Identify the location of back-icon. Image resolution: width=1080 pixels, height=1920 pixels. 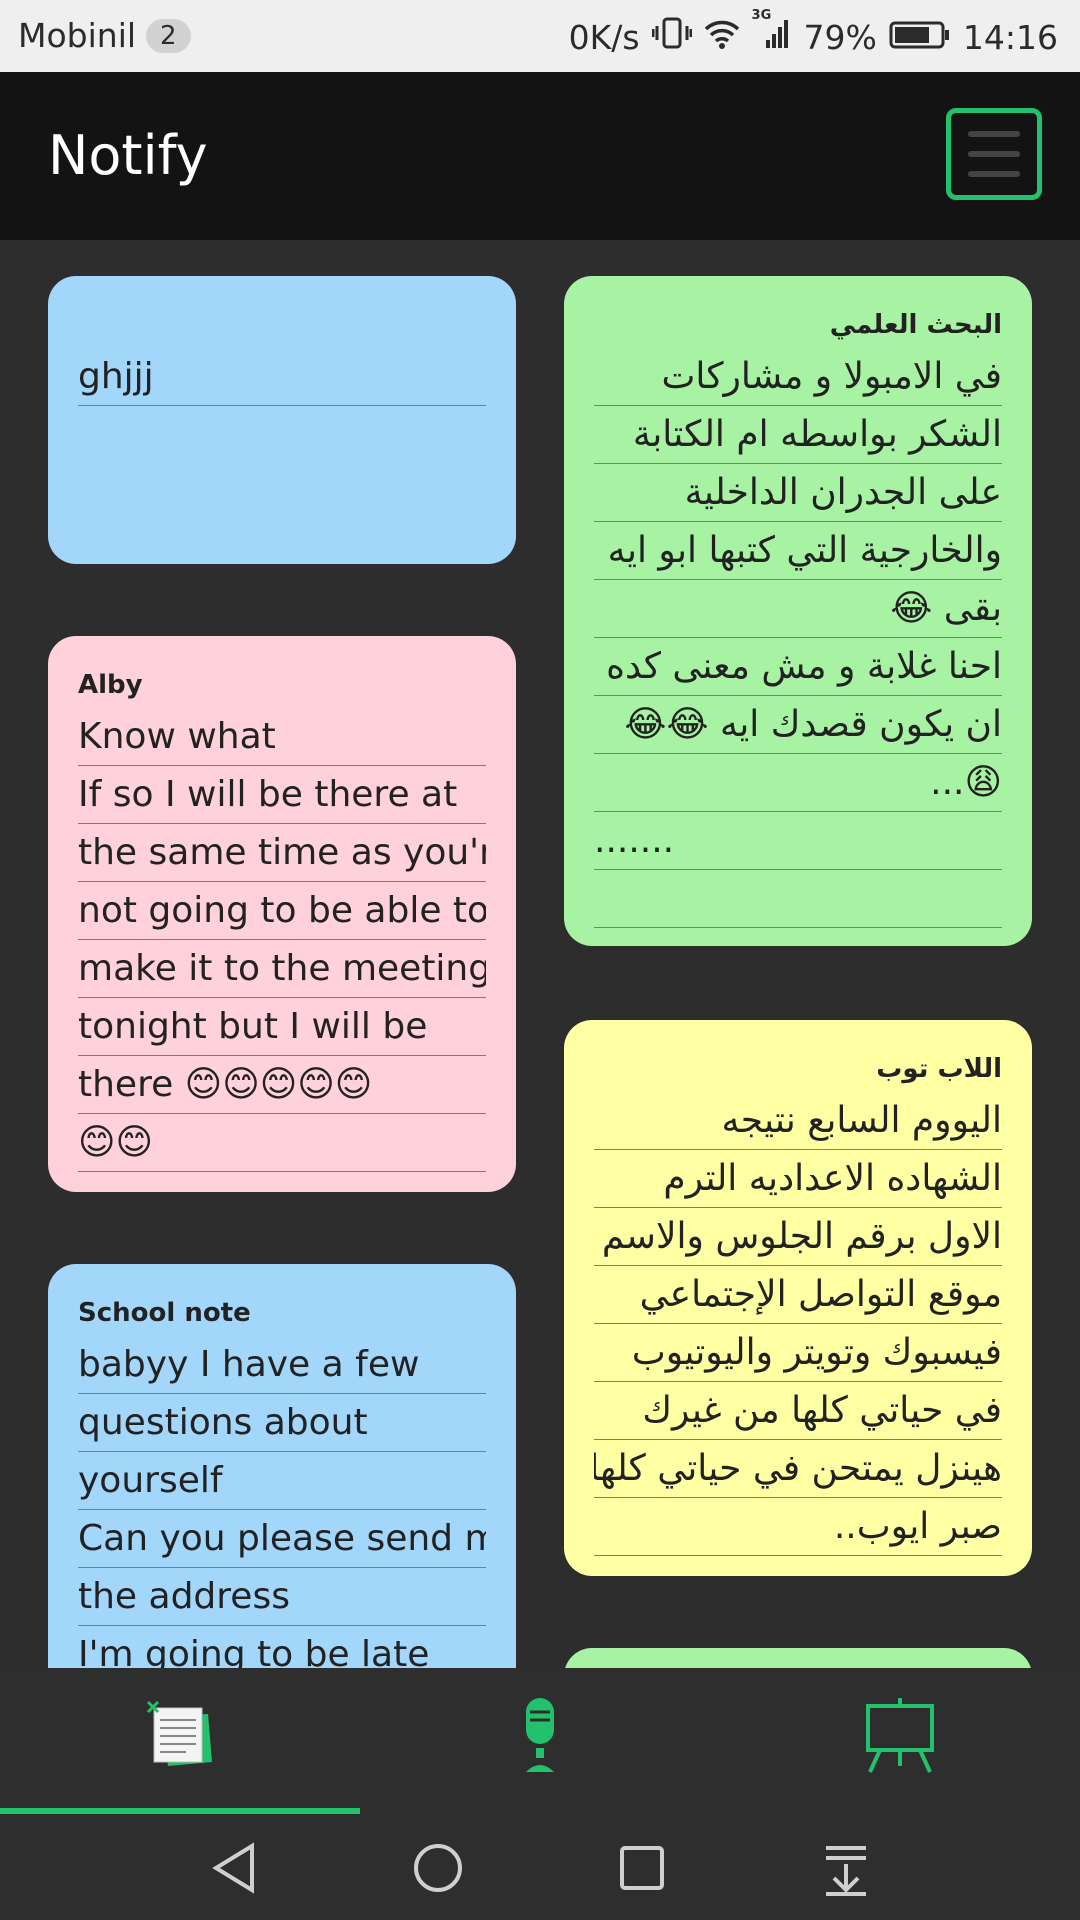
(233, 1868).